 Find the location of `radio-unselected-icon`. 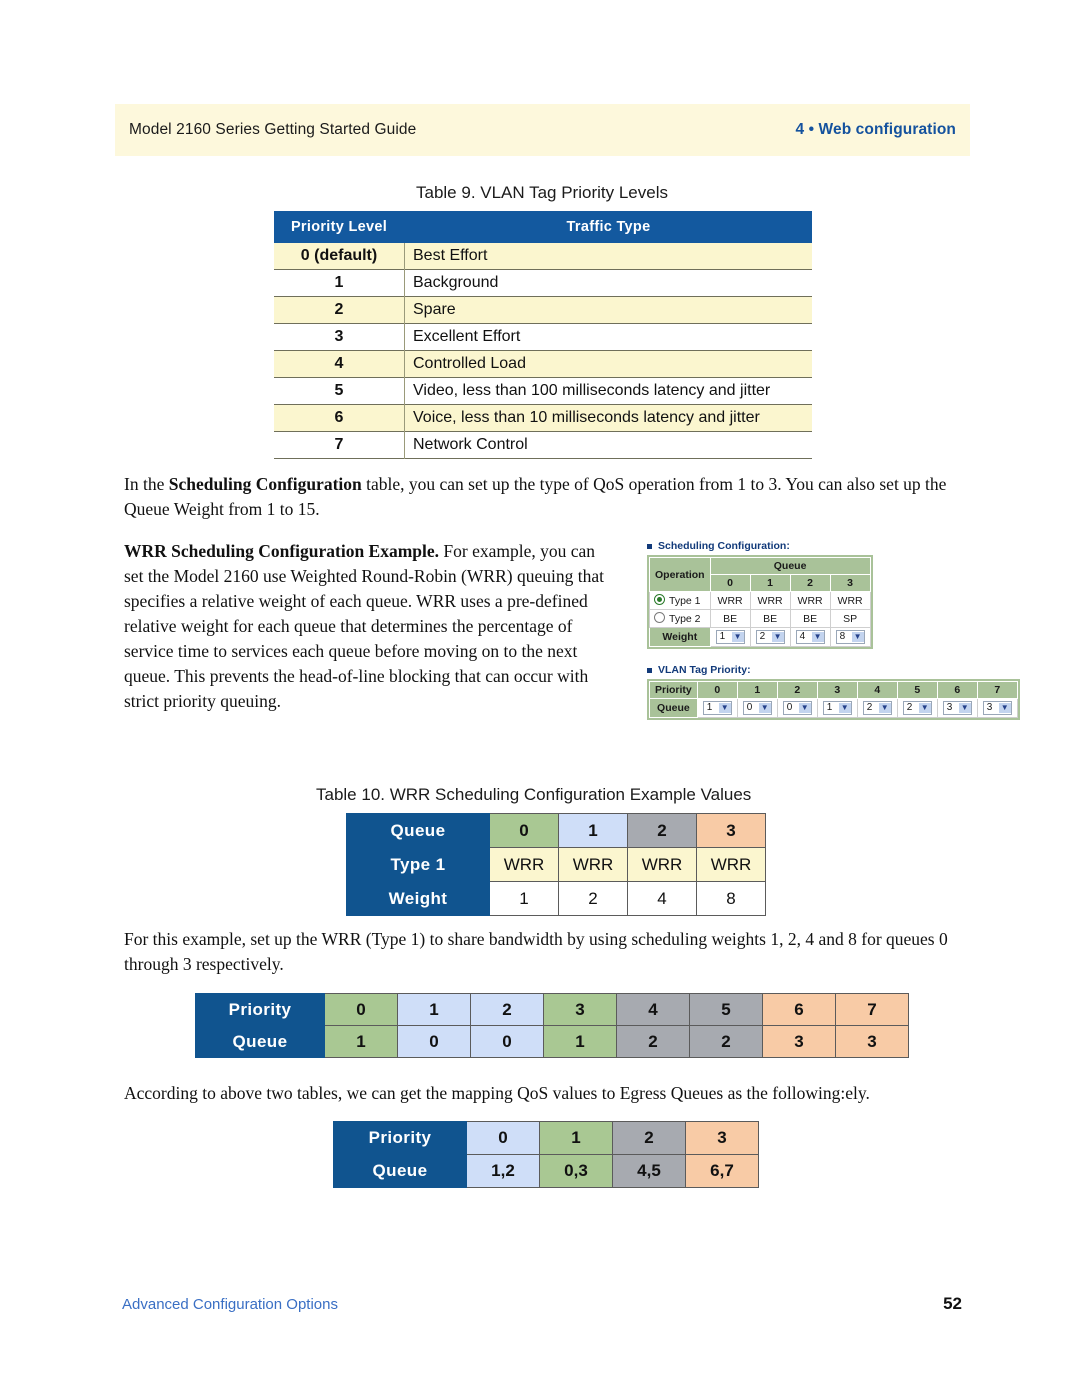

radio-unselected-icon is located at coordinates (659, 617).